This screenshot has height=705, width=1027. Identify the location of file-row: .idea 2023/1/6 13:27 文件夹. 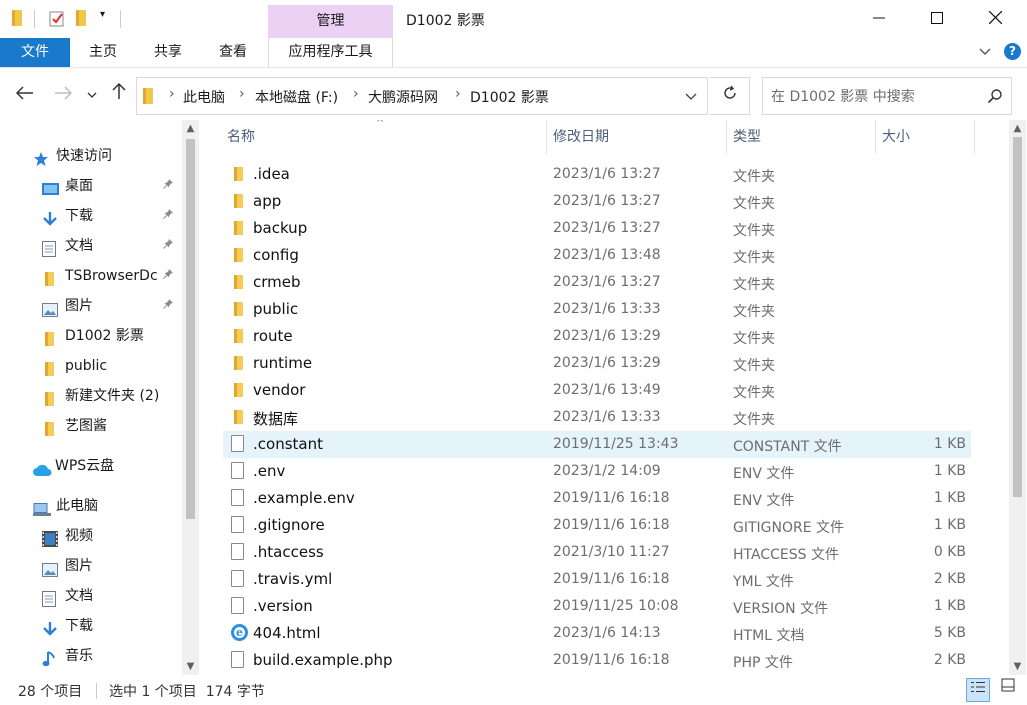
(597, 174).